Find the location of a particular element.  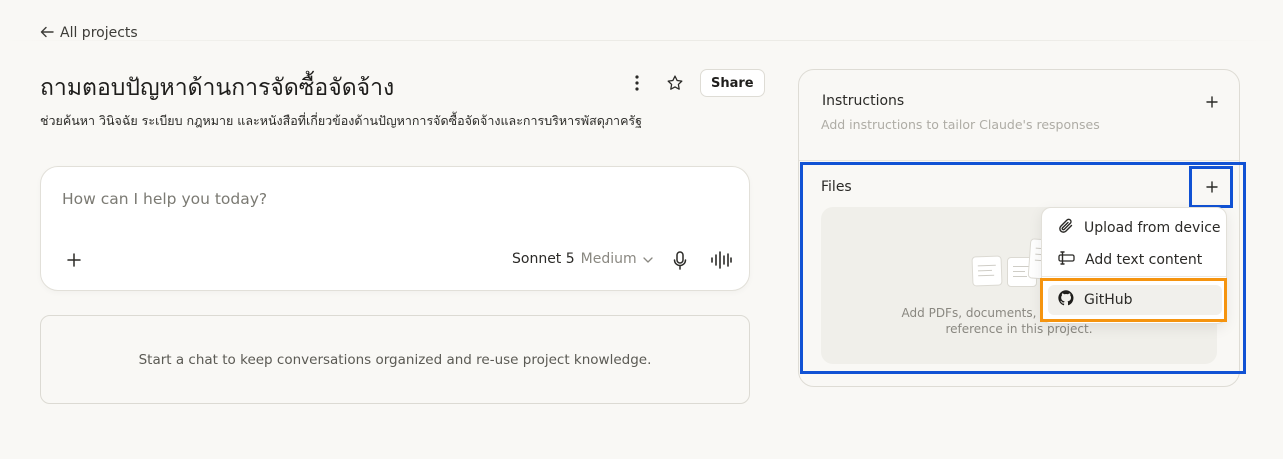

microphone-icon is located at coordinates (680, 260).